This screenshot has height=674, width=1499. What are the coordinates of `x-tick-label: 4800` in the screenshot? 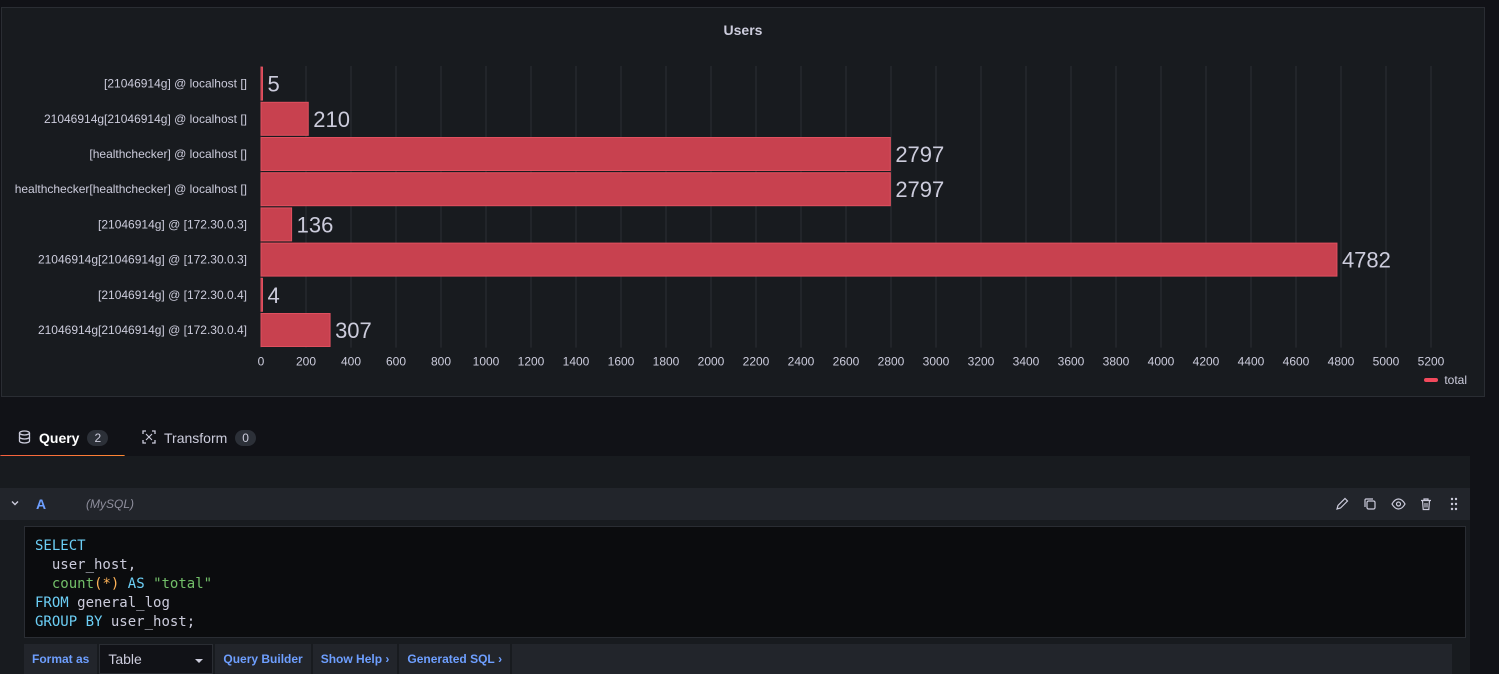 It's located at (1341, 362).